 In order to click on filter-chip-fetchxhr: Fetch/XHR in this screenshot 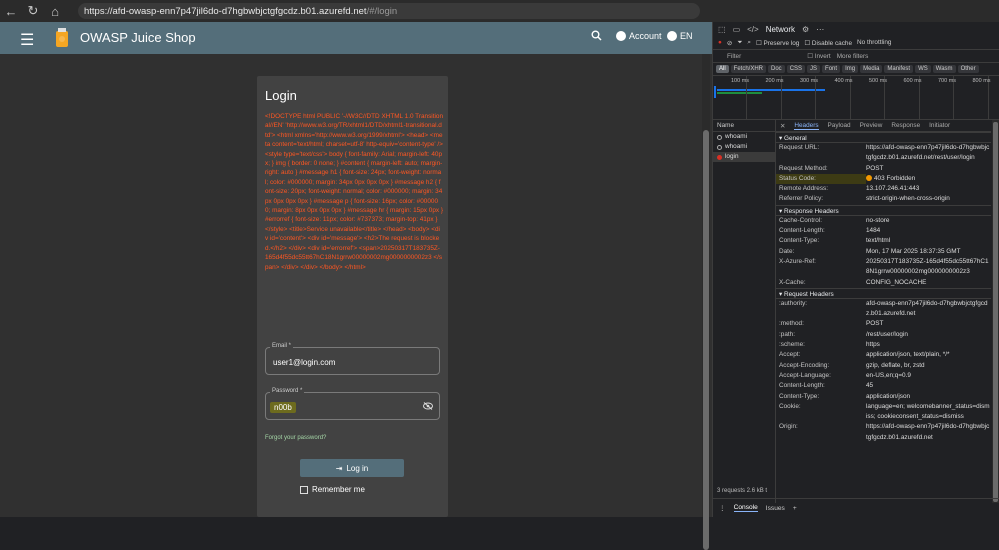, I will do `click(748, 69)`.